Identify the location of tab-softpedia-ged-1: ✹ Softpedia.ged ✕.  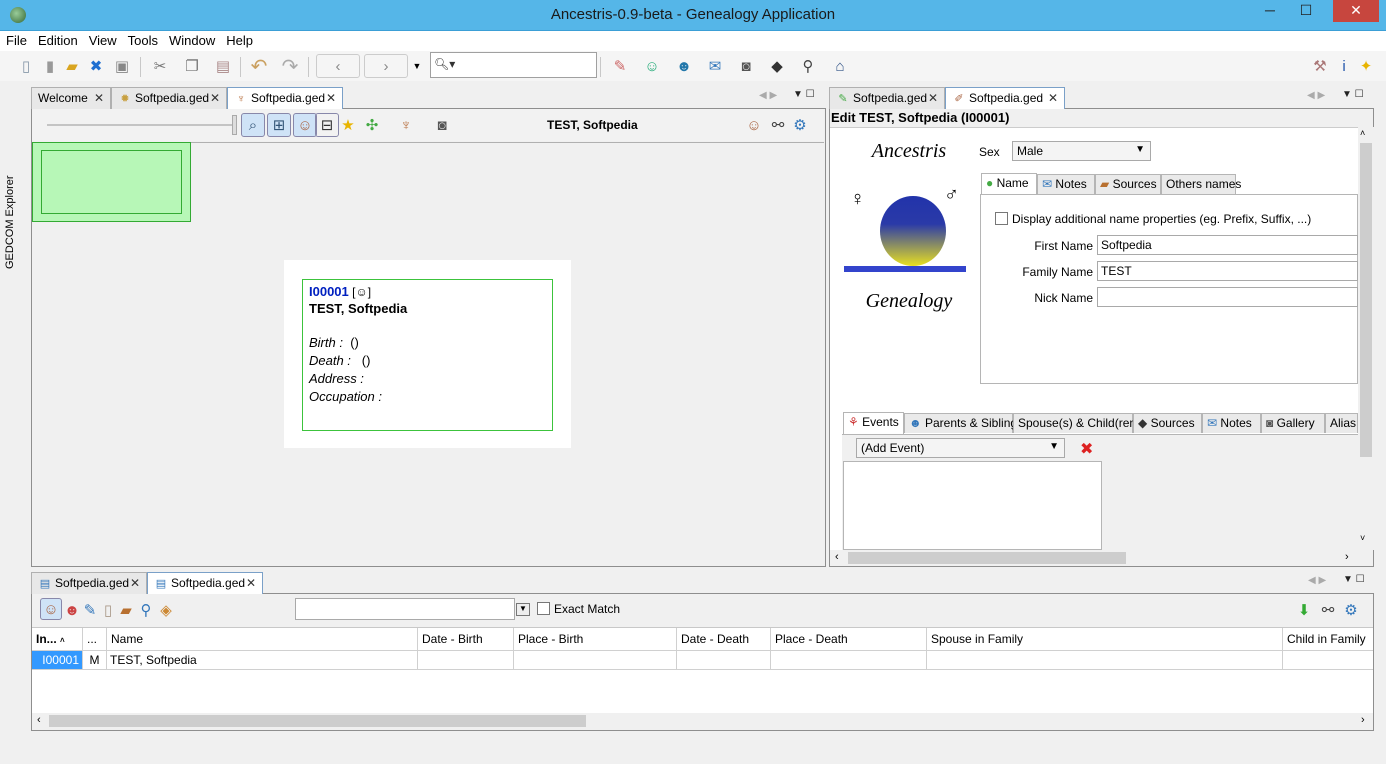
(169, 98).